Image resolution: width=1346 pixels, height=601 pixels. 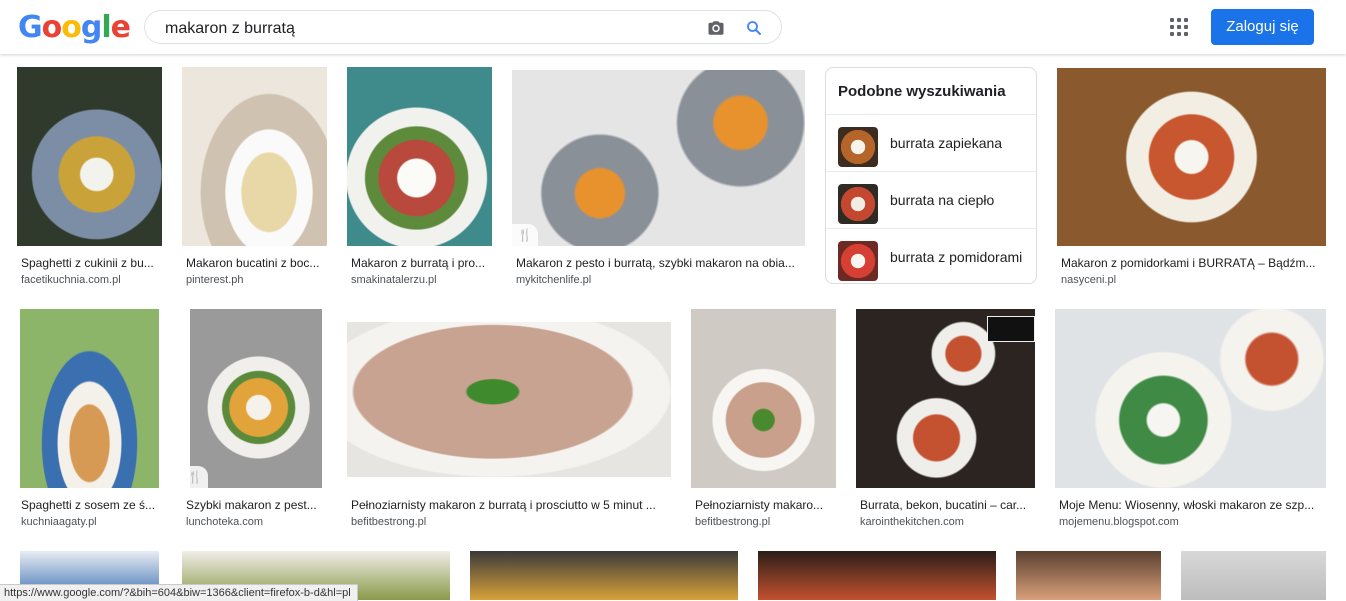 What do you see at coordinates (754, 28) in the screenshot?
I see `search-icon` at bounding box center [754, 28].